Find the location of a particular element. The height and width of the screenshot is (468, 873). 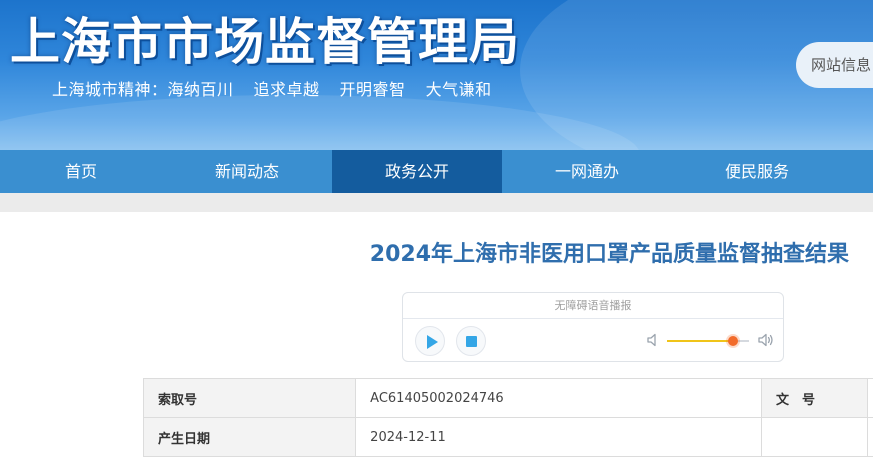

volume-slider-fill is located at coordinates (700, 341).